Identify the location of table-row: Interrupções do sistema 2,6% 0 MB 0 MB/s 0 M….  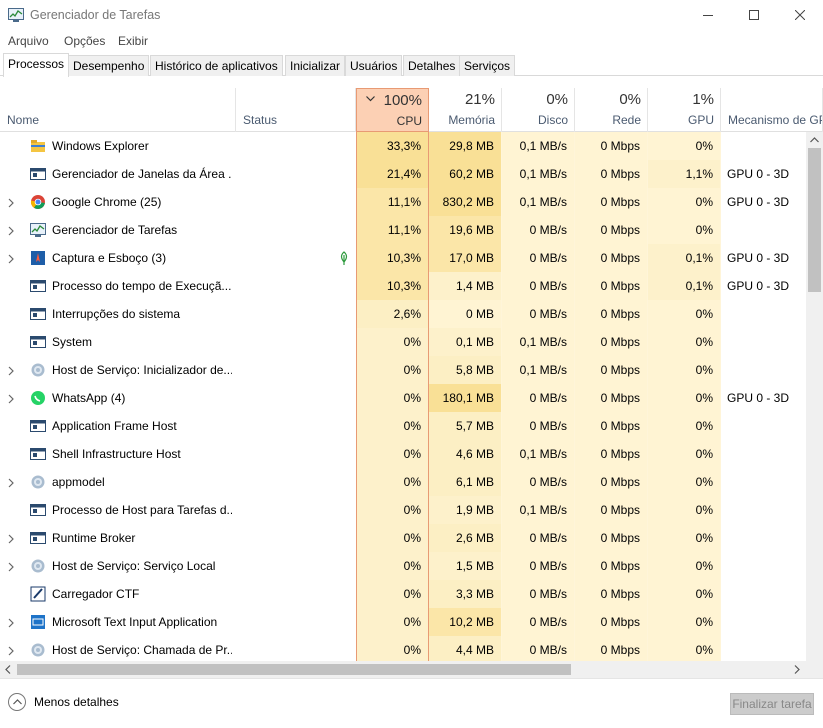
(403, 314).